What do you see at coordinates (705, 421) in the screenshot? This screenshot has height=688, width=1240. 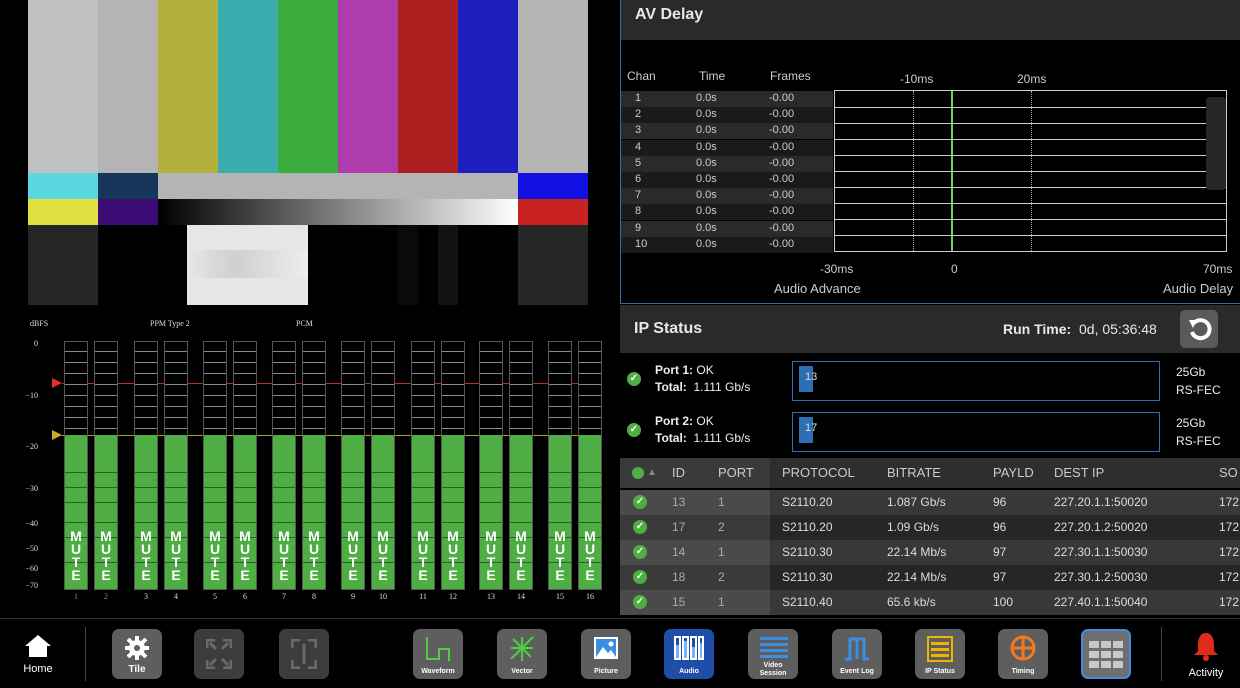 I see `port-2-status: OK` at bounding box center [705, 421].